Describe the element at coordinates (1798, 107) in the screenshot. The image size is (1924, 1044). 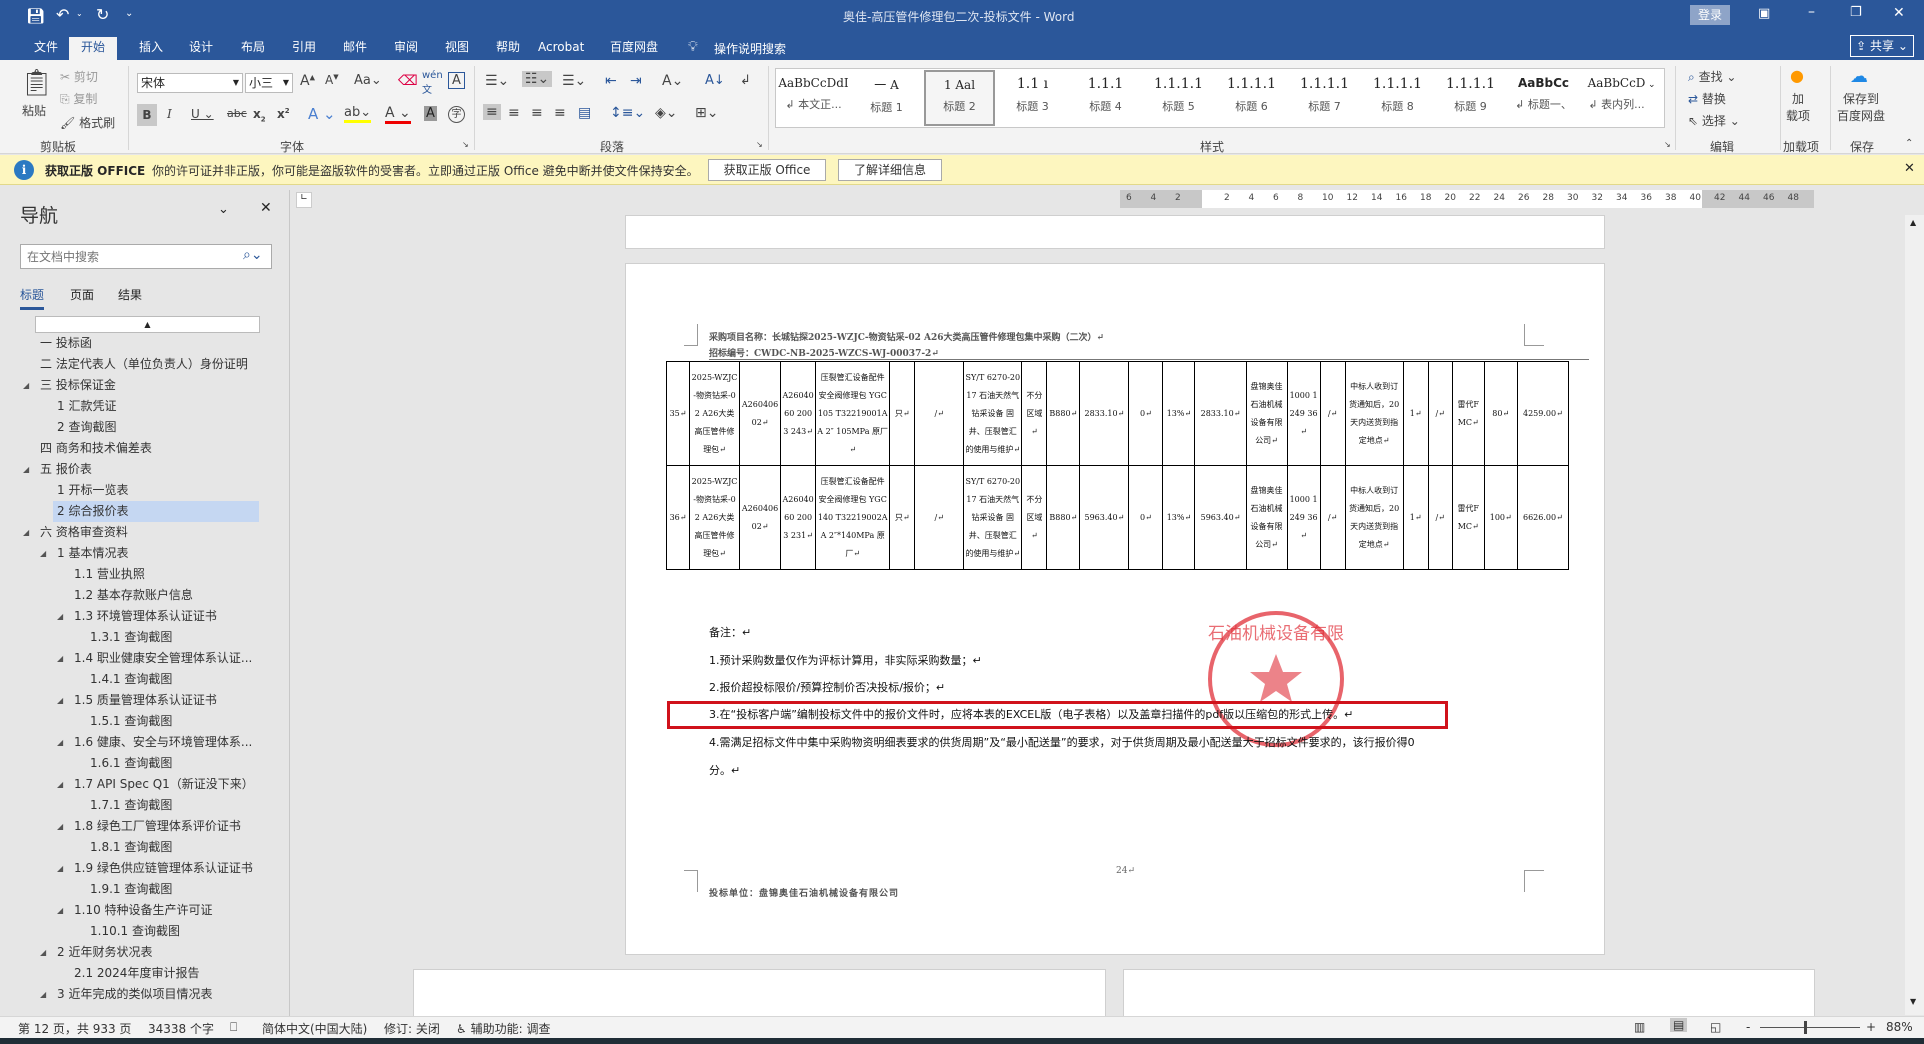
I see `addins-button: 加 载项` at that location.